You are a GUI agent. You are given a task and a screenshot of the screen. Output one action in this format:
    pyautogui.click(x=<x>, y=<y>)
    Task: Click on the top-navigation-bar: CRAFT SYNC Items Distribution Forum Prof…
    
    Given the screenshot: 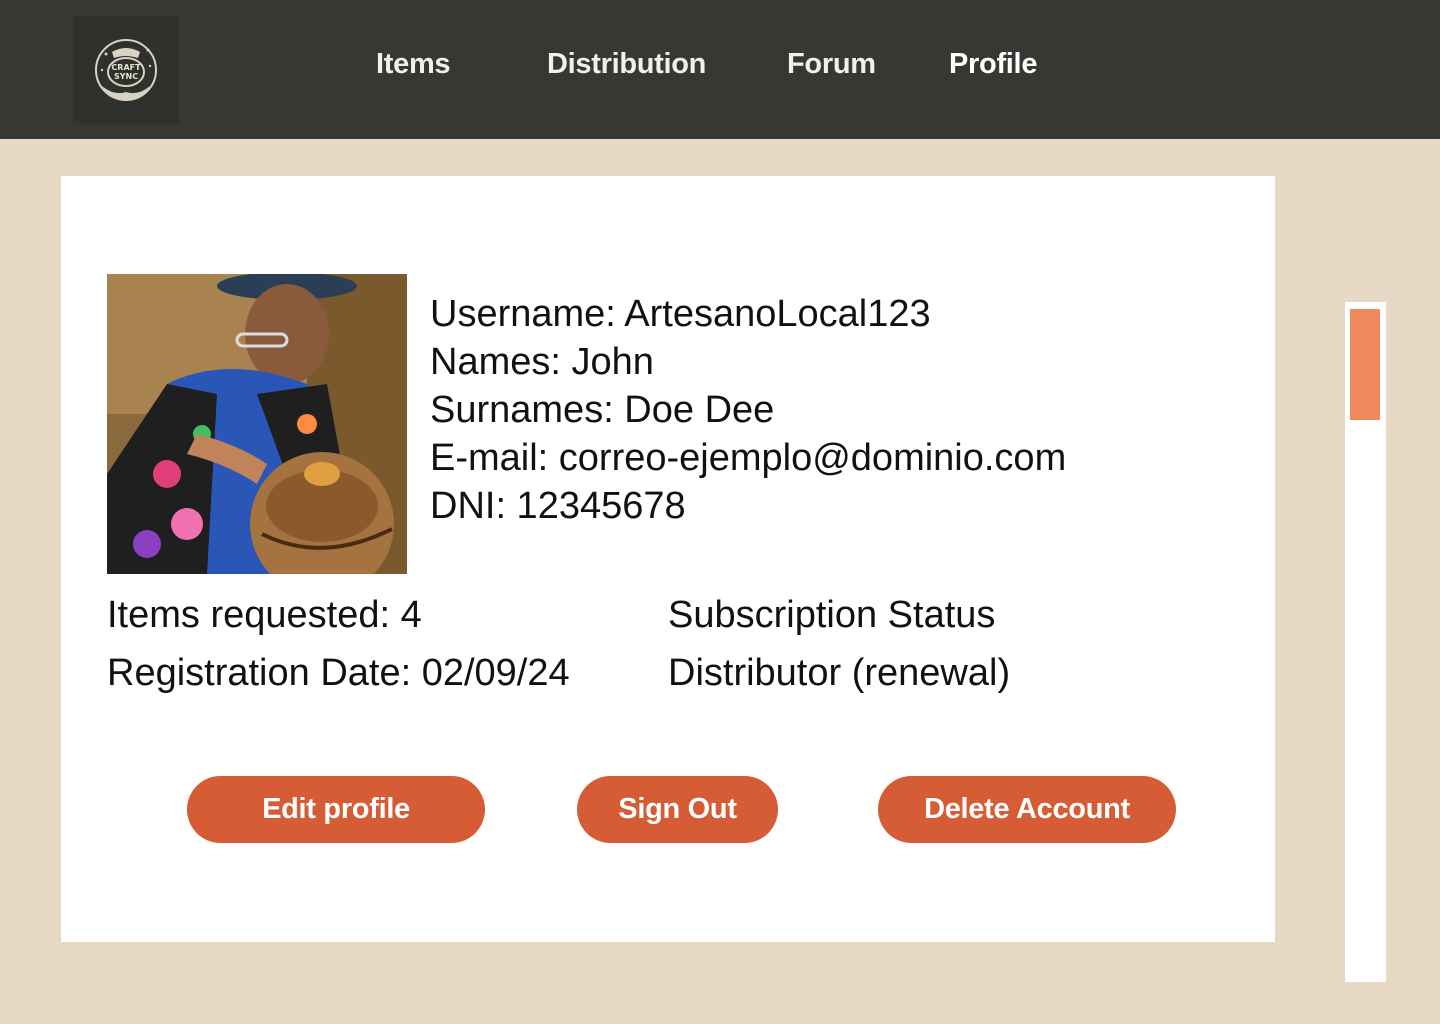 What is the action you would take?
    pyautogui.click(x=720, y=69)
    